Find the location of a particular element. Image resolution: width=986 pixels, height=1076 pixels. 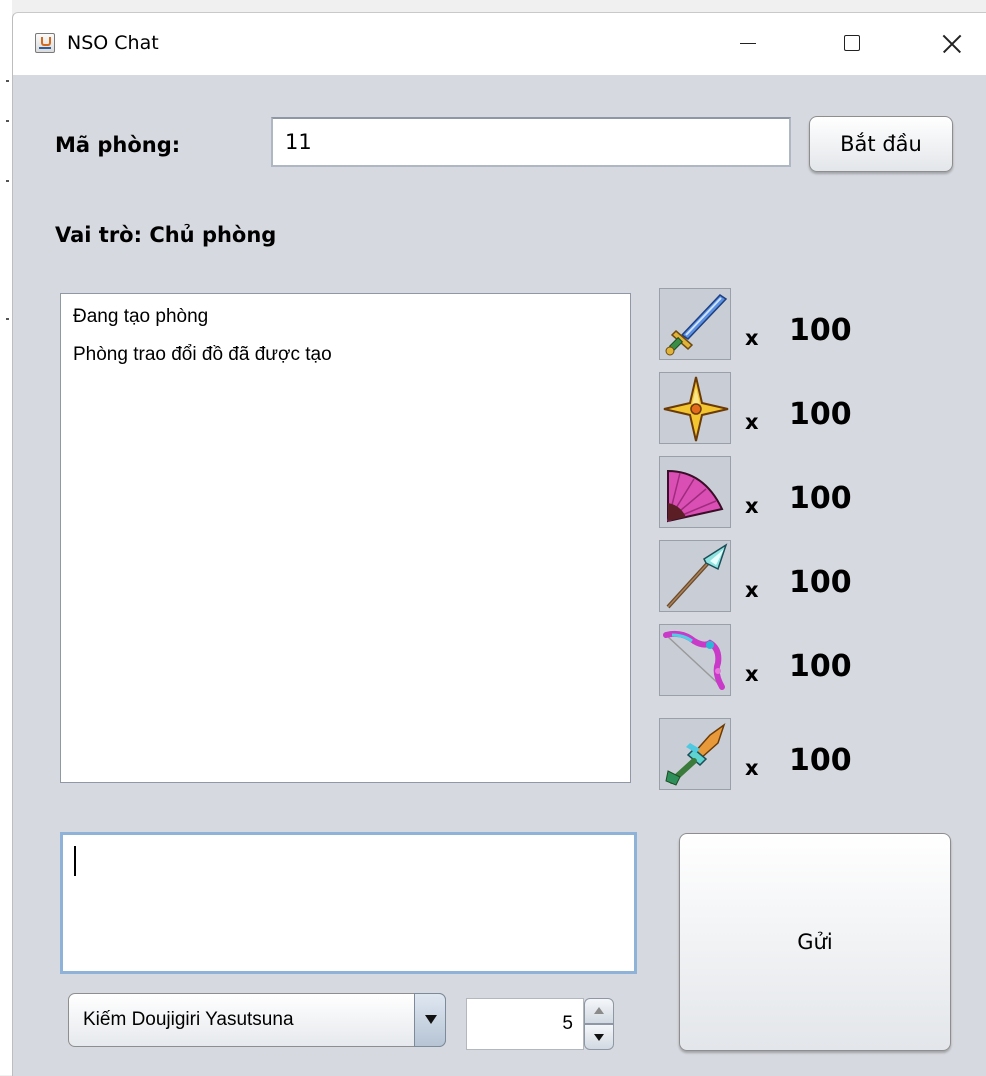

minimize-button is located at coordinates (748, 44).